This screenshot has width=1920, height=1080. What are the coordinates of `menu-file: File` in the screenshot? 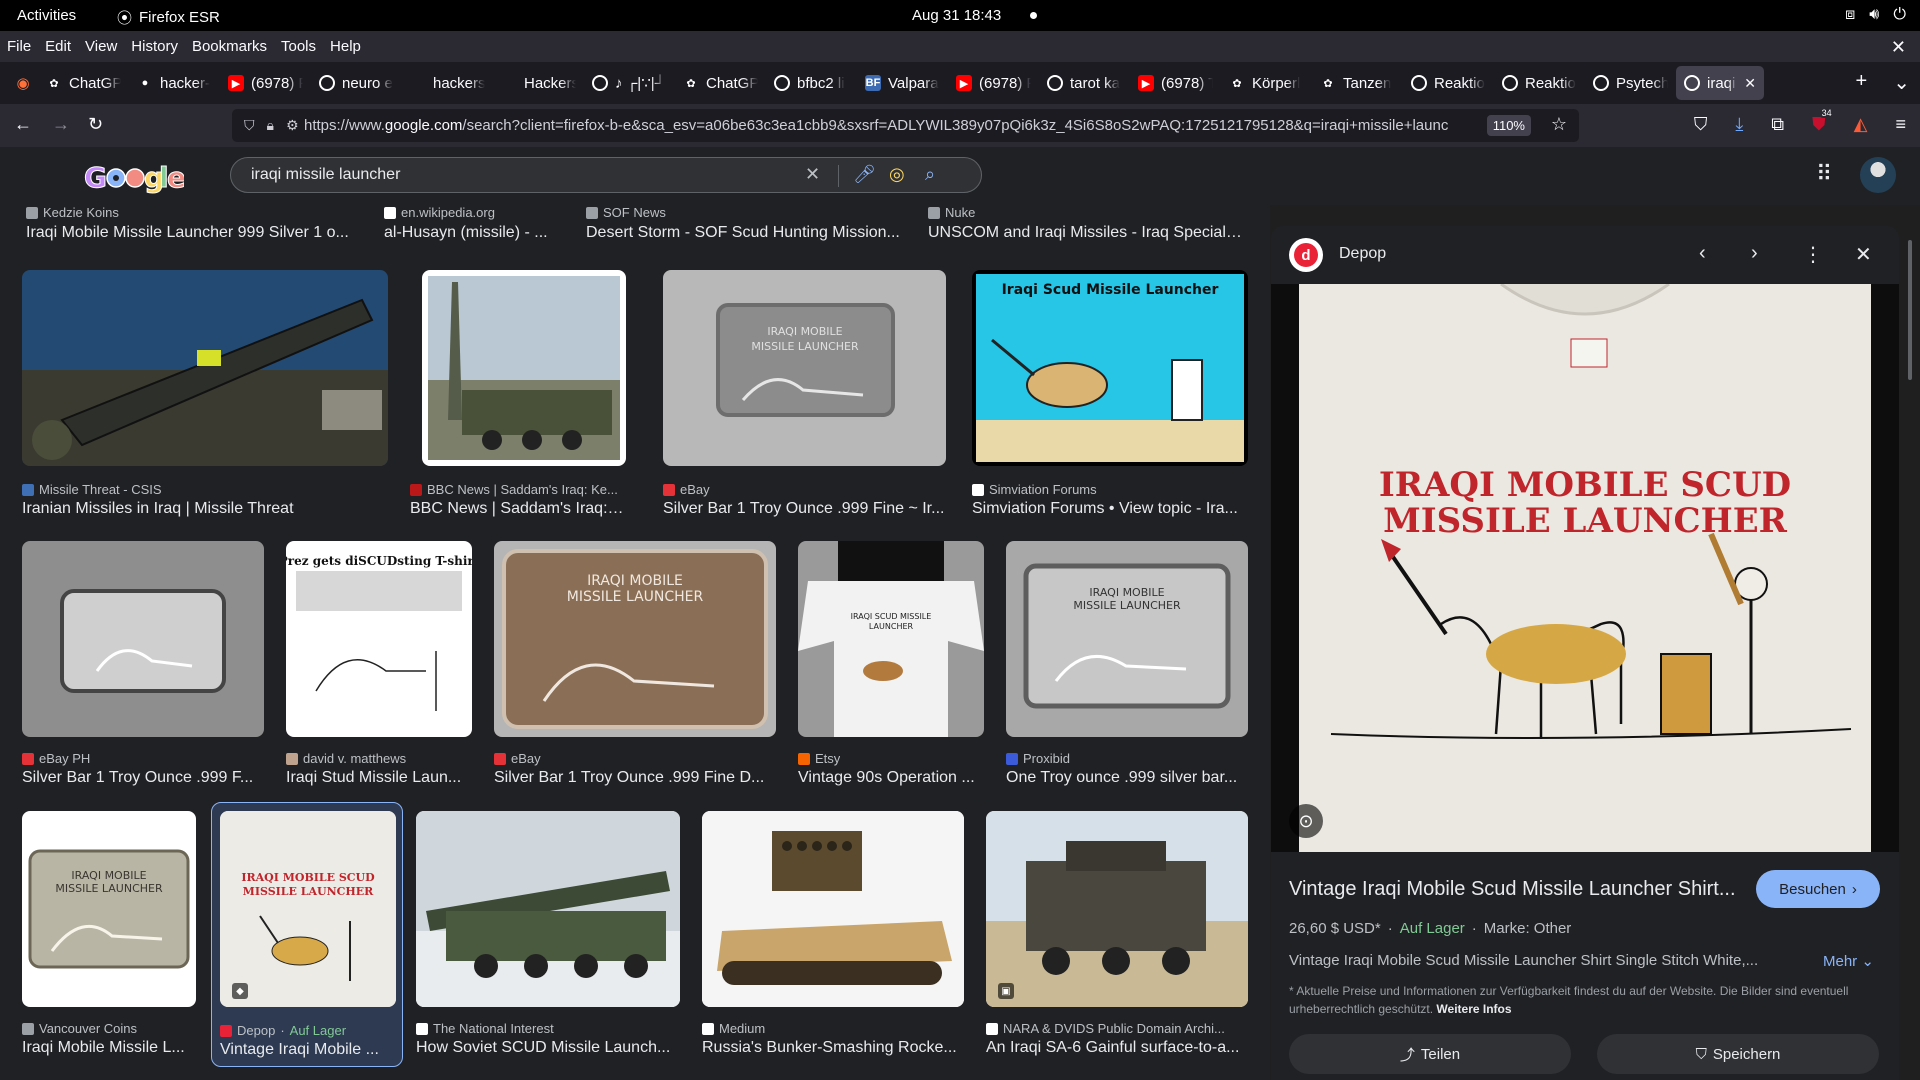 It's located at (19, 46).